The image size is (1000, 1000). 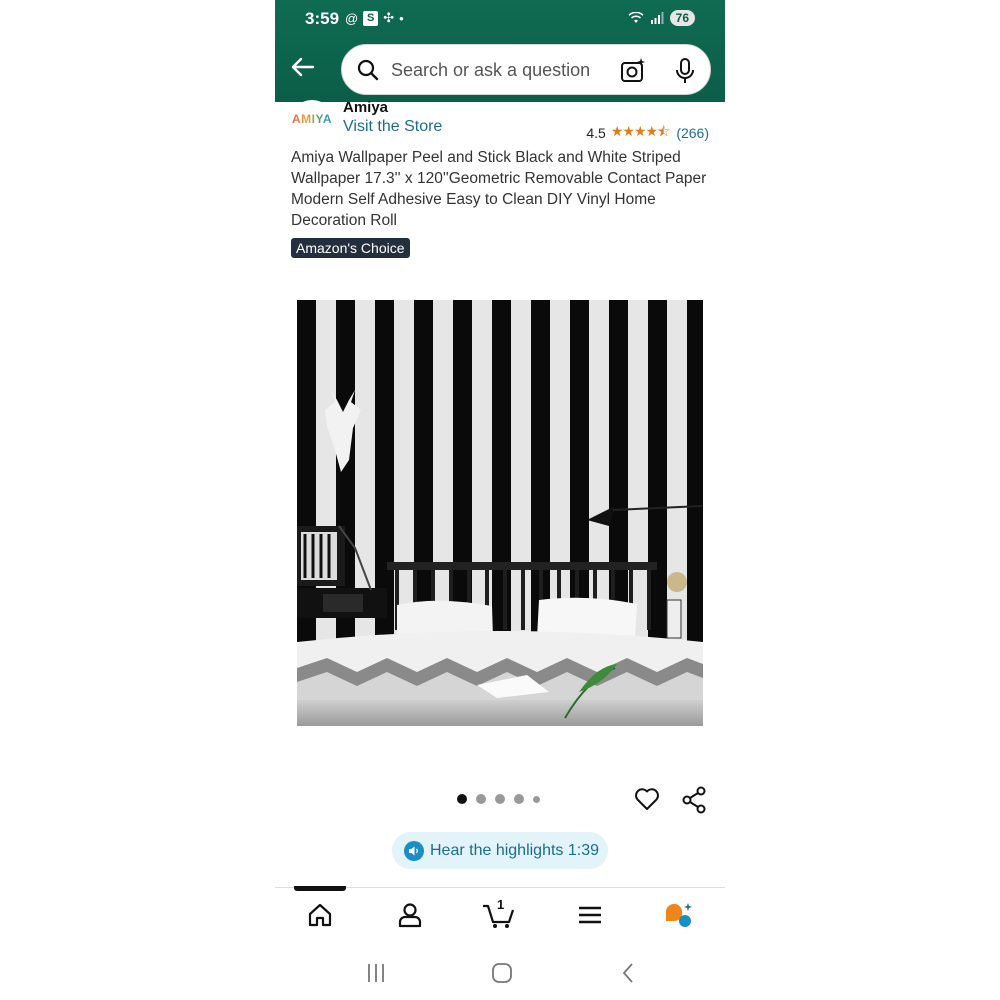 What do you see at coordinates (640, 131) in the screenshot?
I see `star-rating-icon: ★★★★⯪` at bounding box center [640, 131].